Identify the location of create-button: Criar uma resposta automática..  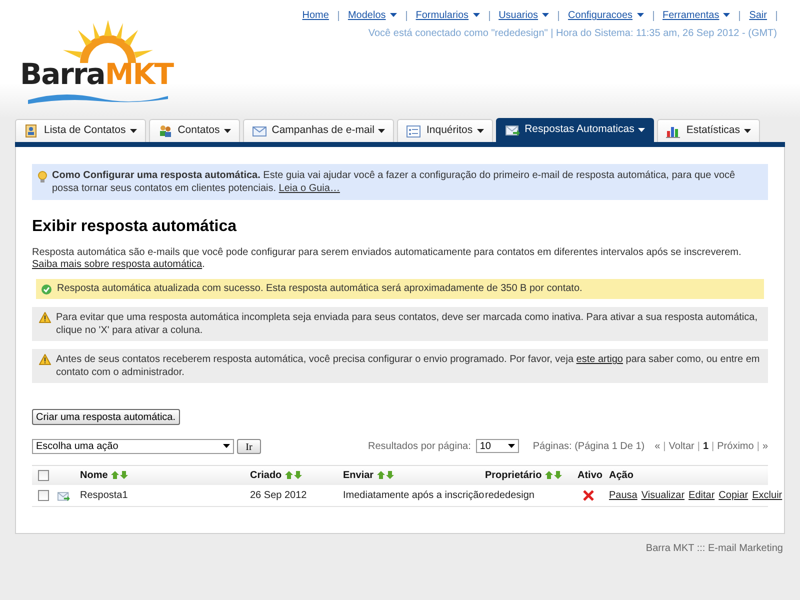
(106, 417).